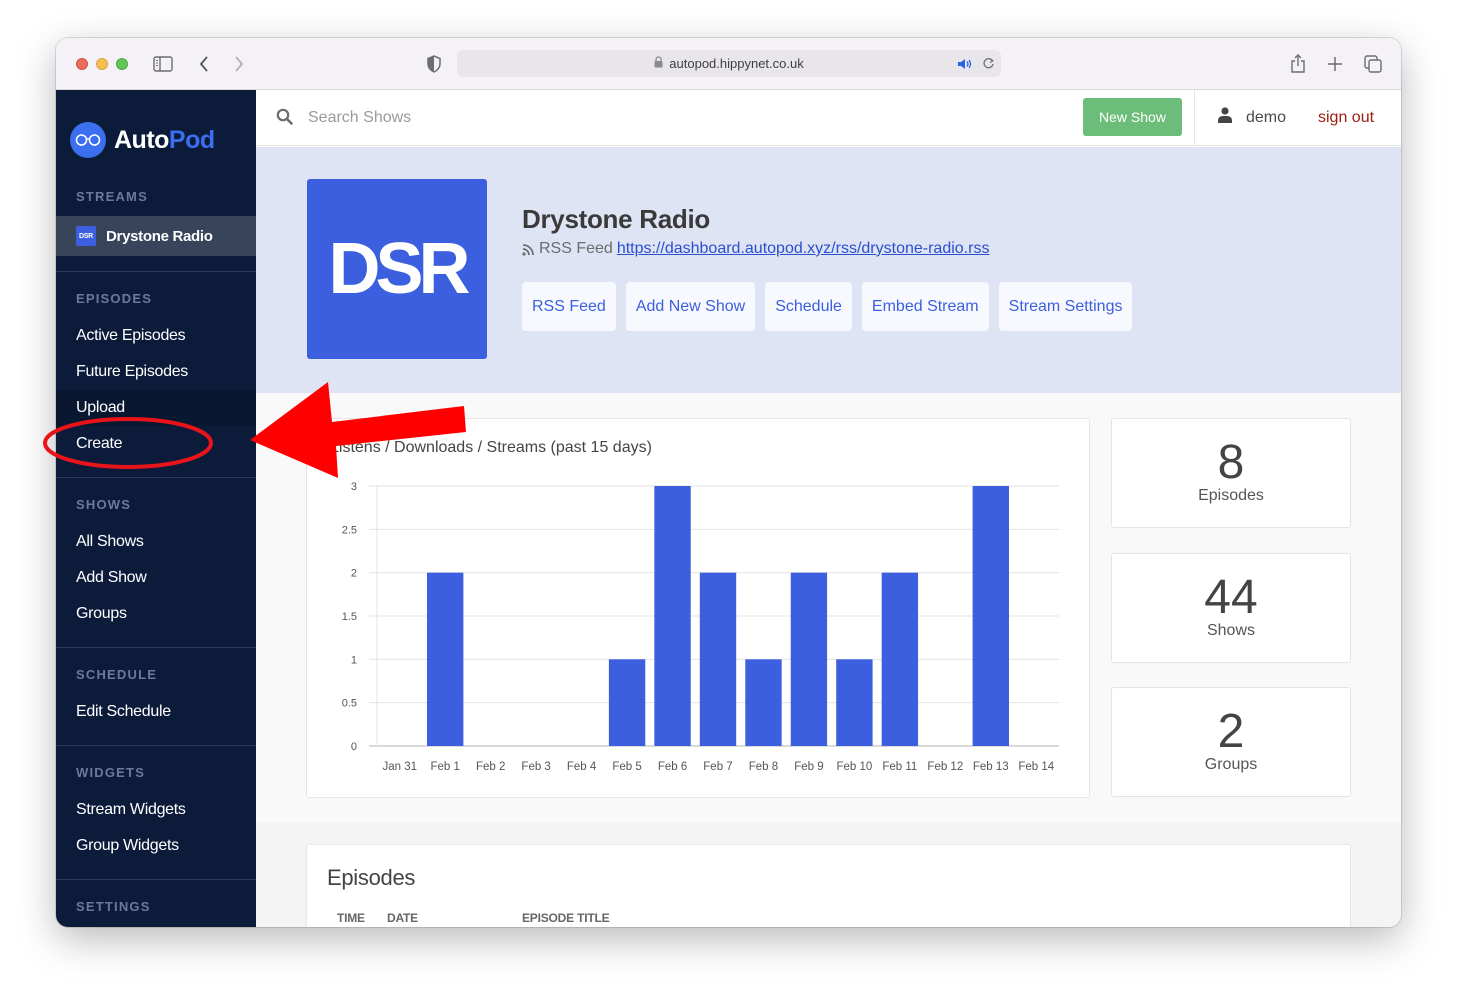  I want to click on x-tick-label: Feb 8, so click(763, 767).